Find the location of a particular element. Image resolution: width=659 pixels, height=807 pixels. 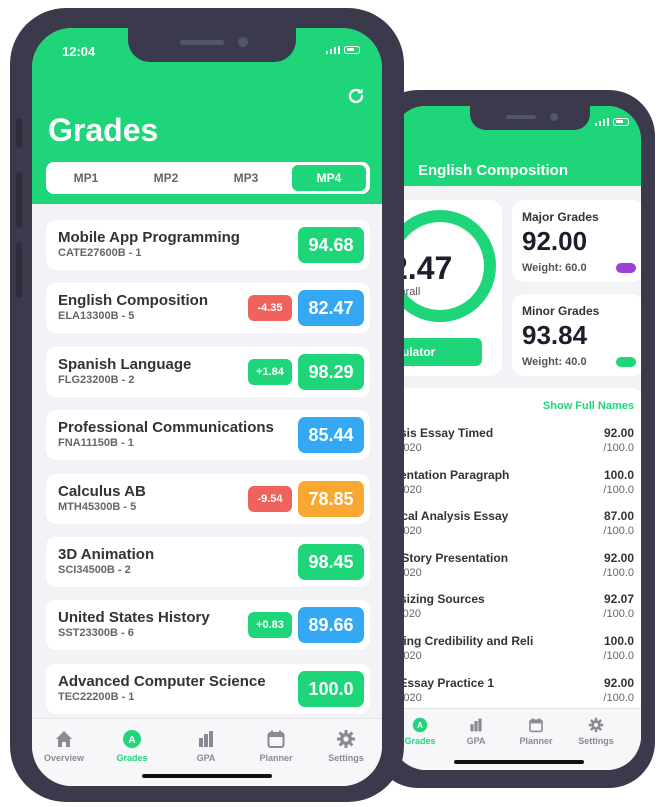

assignment-name: ws Story Presentation is located at coordinates (450, 557).